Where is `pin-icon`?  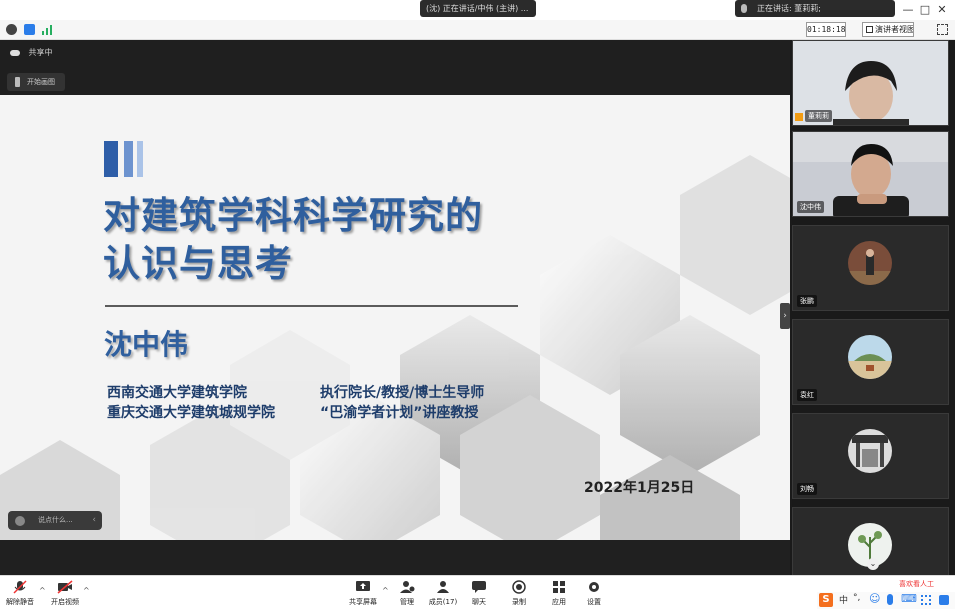 pin-icon is located at coordinates (17, 82).